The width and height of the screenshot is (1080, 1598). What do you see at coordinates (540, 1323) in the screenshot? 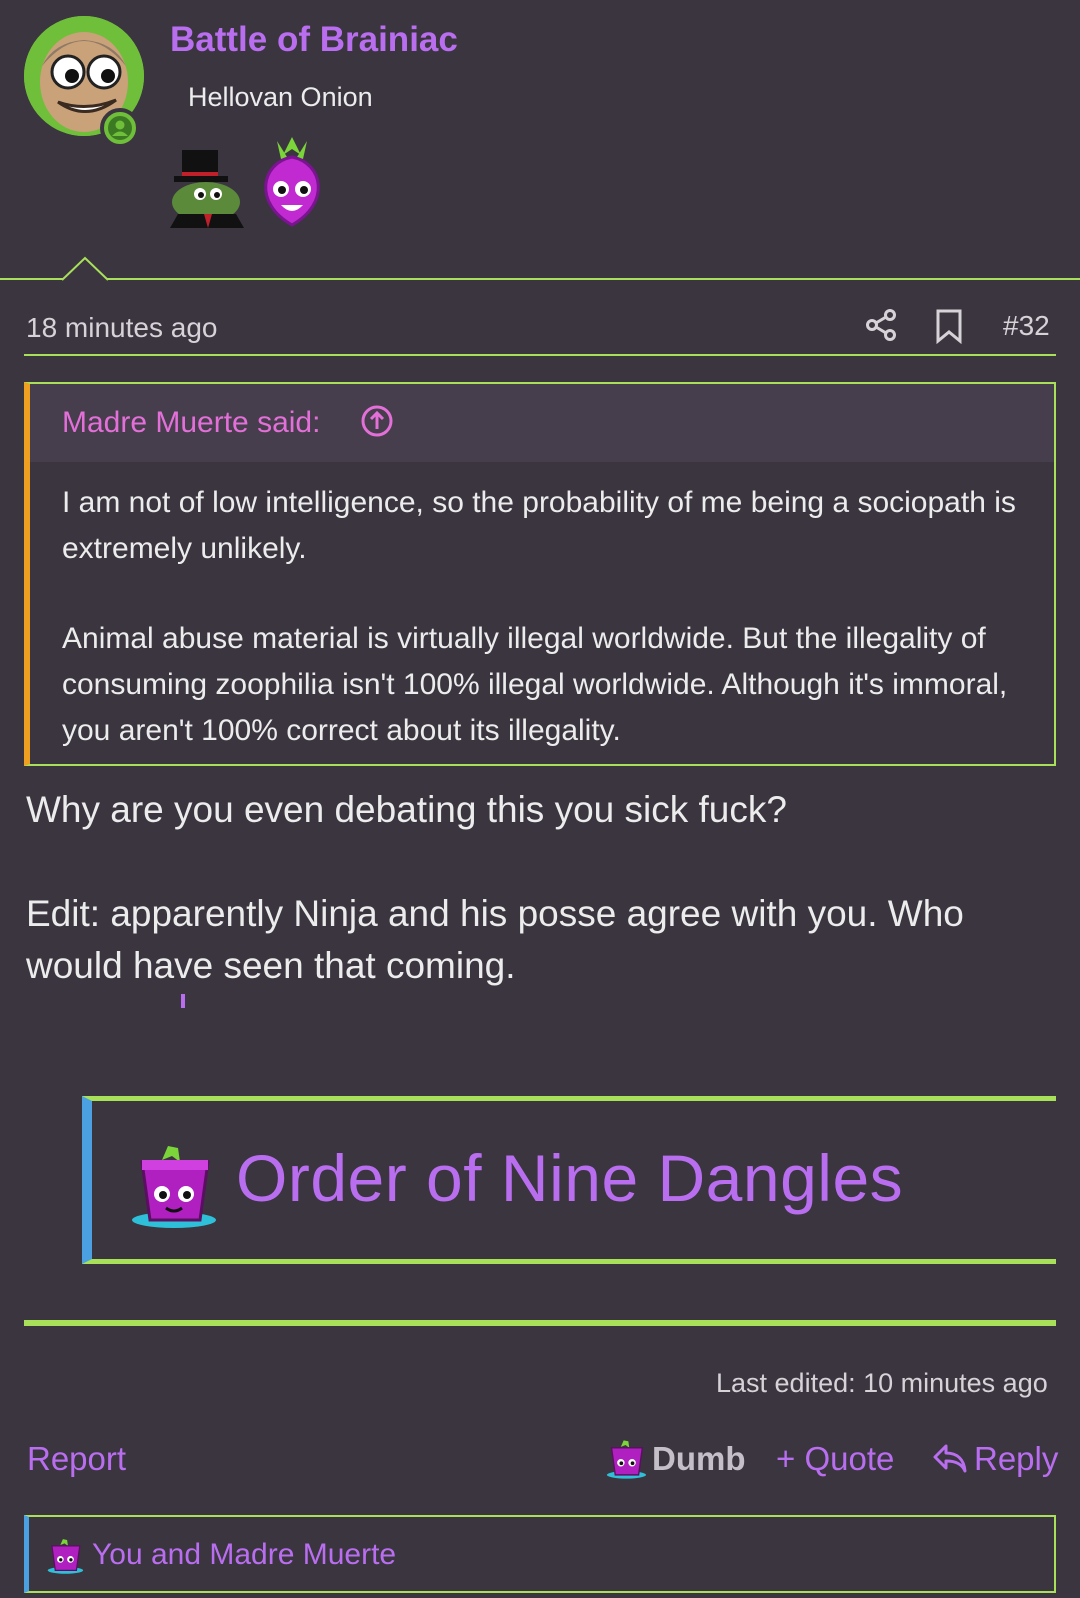
I see `signature-divider` at bounding box center [540, 1323].